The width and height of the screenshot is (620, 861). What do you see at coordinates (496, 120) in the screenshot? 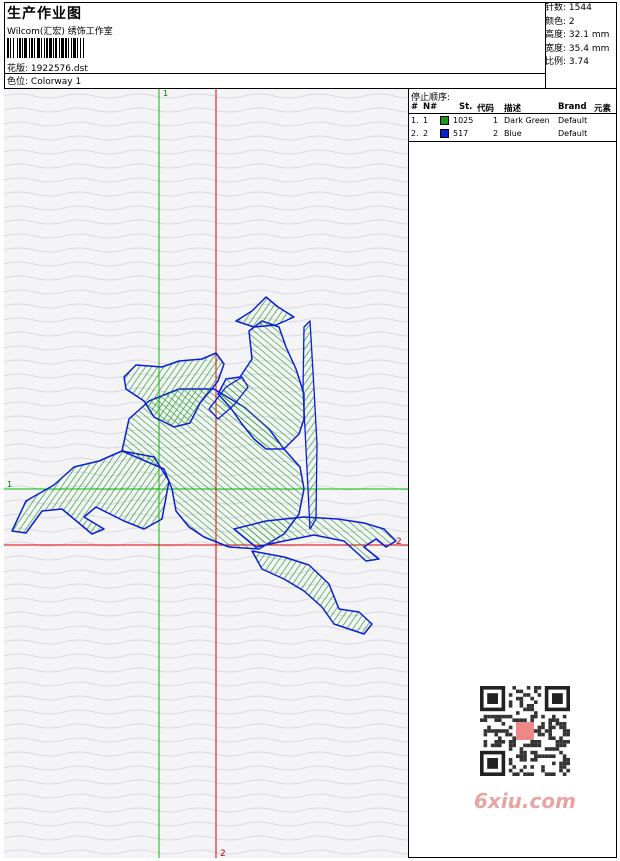
I see `row-code: 1` at bounding box center [496, 120].